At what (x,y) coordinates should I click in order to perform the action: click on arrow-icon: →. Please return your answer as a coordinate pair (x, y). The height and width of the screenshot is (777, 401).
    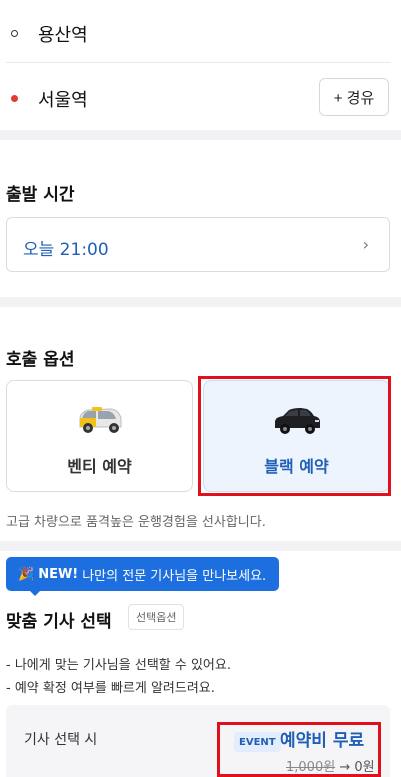
    Looking at the image, I should click on (345, 767).